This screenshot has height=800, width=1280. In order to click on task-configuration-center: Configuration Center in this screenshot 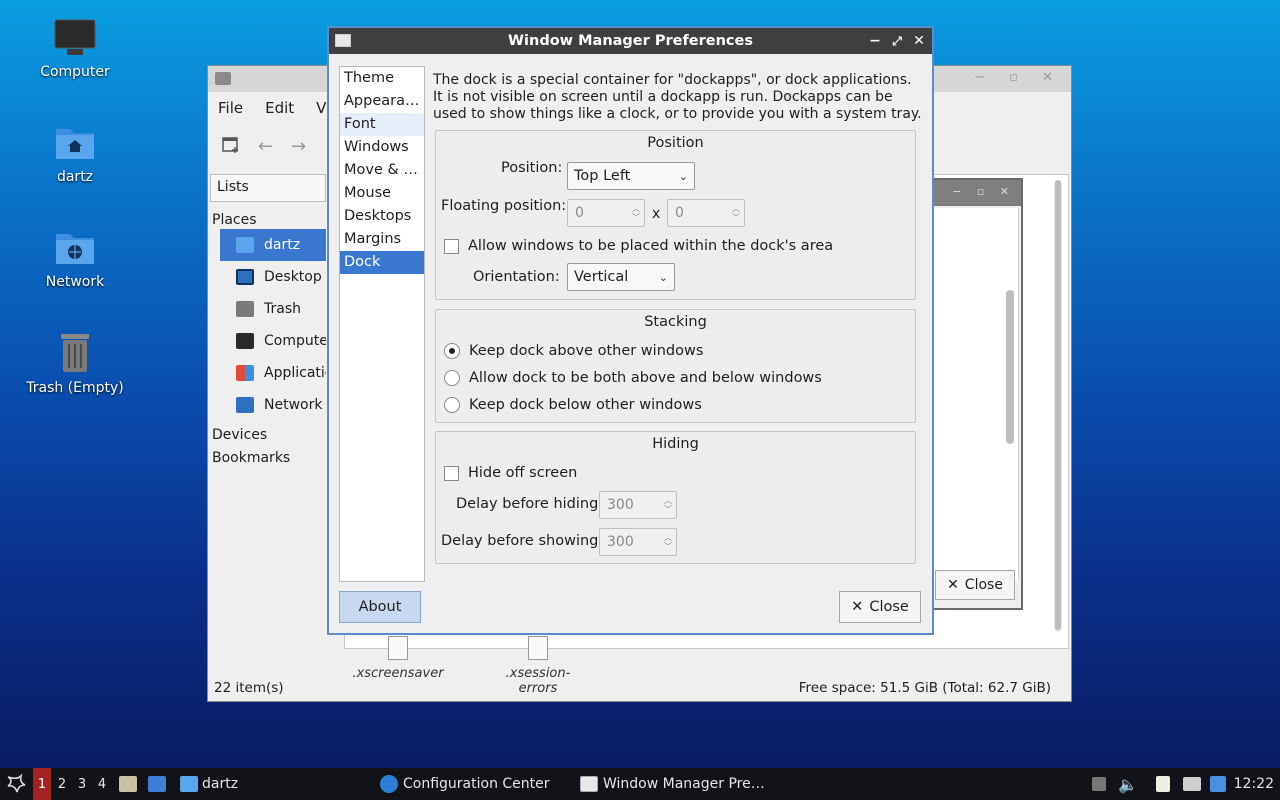, I will do `click(465, 784)`.